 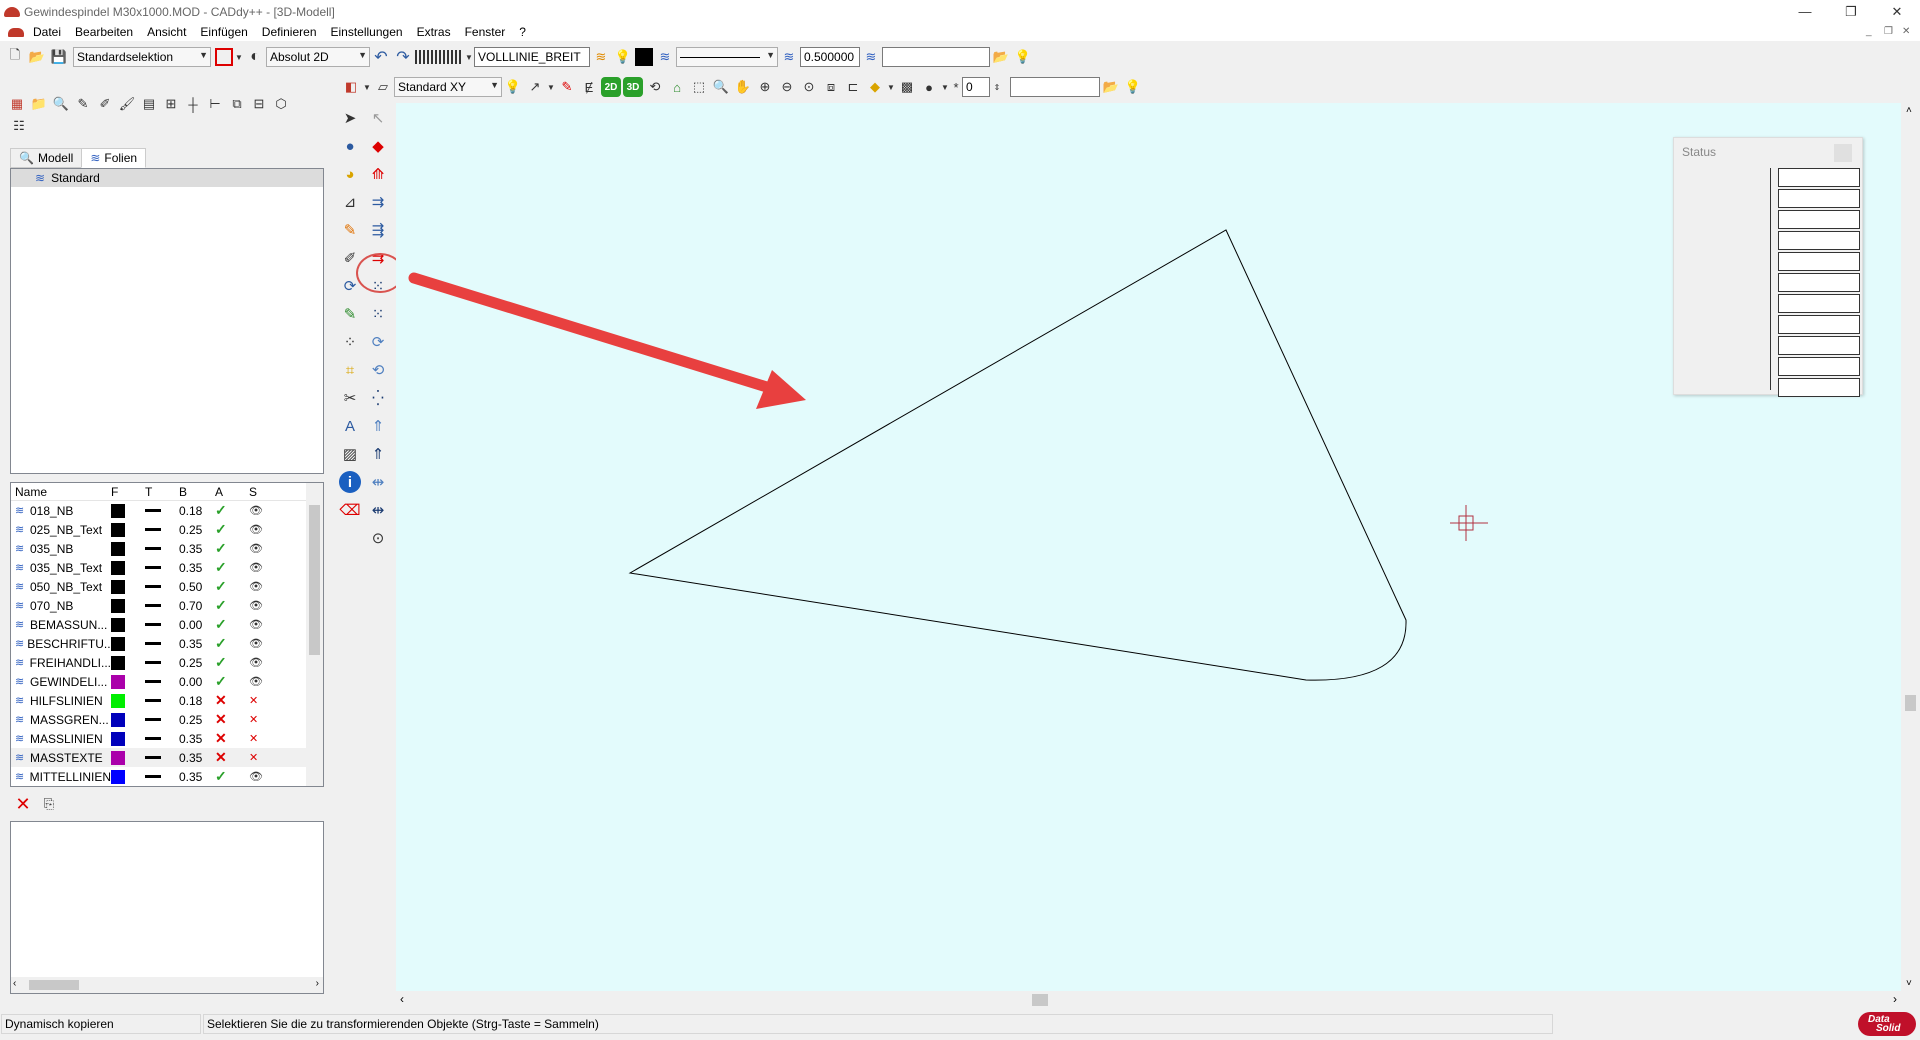 I want to click on mirror-up-icon: ⇑, so click(x=378, y=426).